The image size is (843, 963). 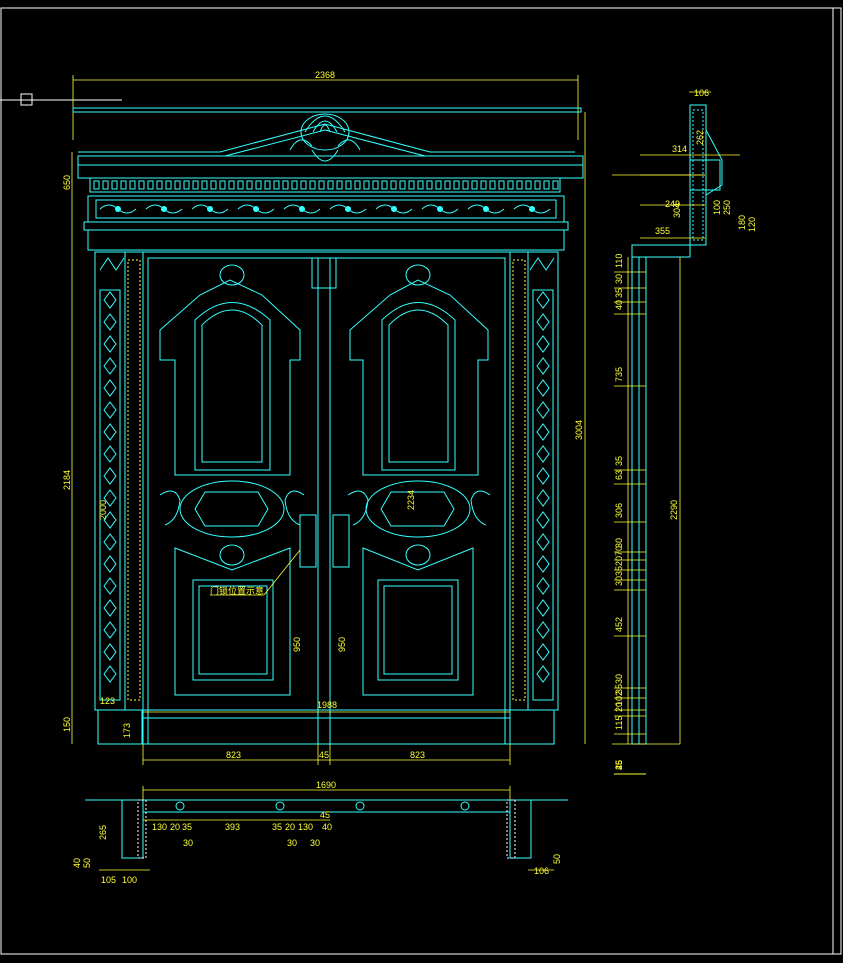 What do you see at coordinates (326, 785) in the screenshot?
I see `dim-text: 1690` at bounding box center [326, 785].